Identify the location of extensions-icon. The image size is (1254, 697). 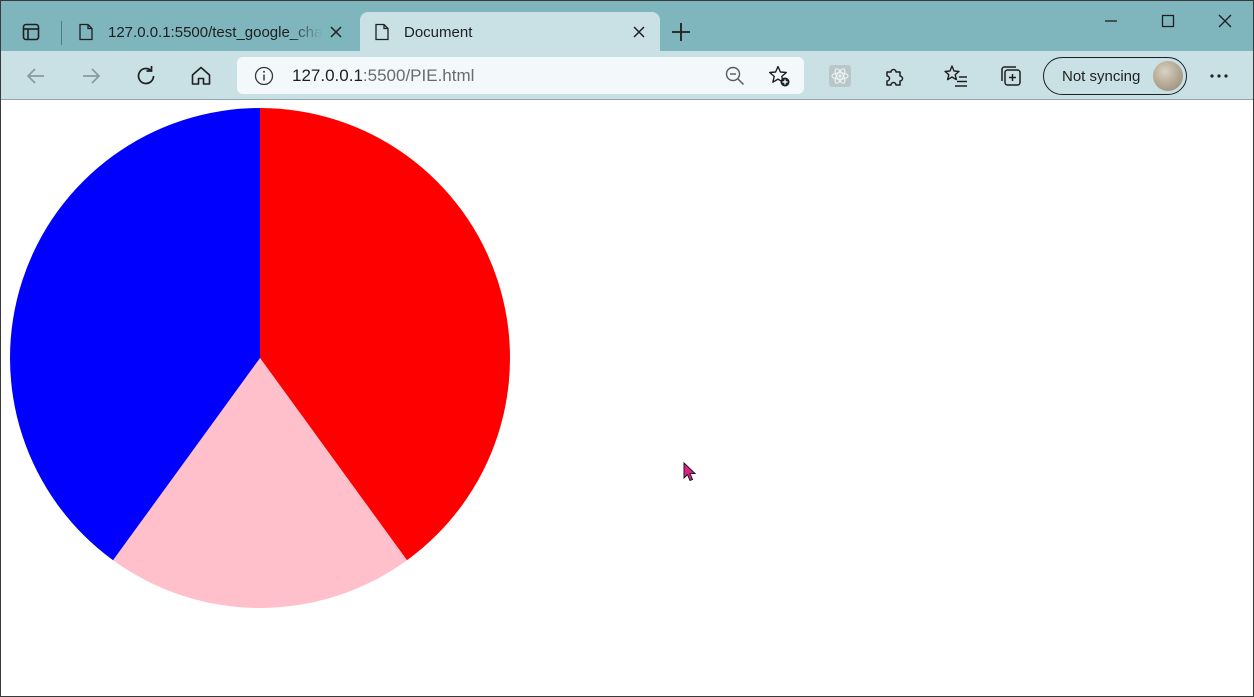
(895, 77).